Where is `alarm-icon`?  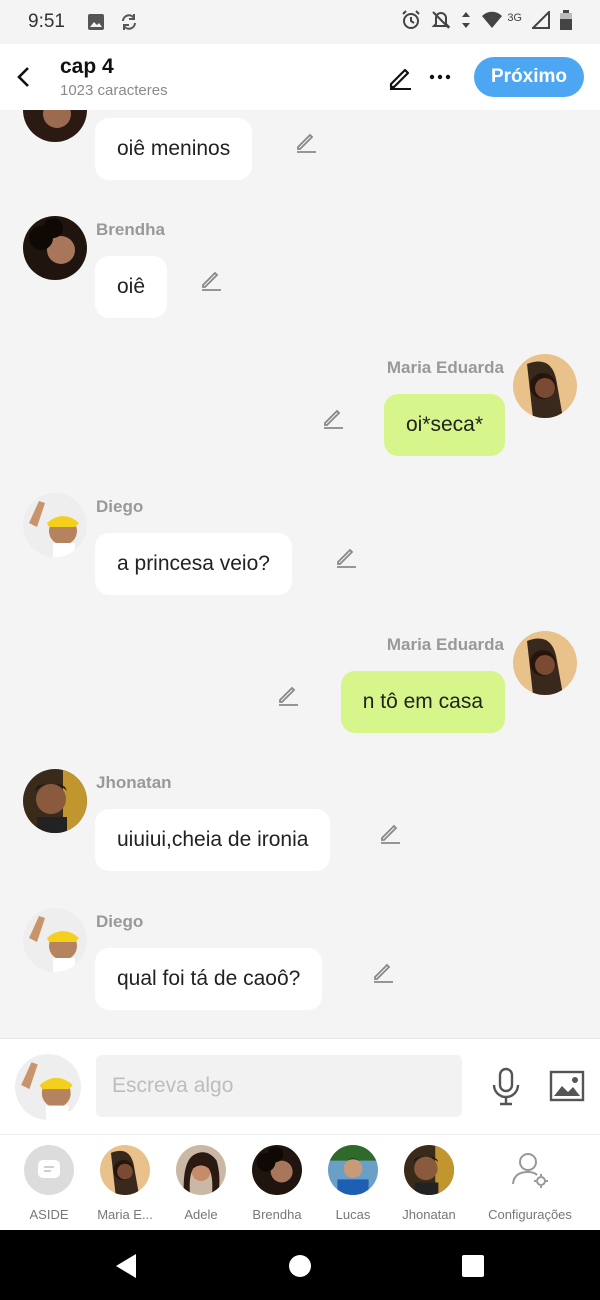
alarm-icon is located at coordinates (411, 22).